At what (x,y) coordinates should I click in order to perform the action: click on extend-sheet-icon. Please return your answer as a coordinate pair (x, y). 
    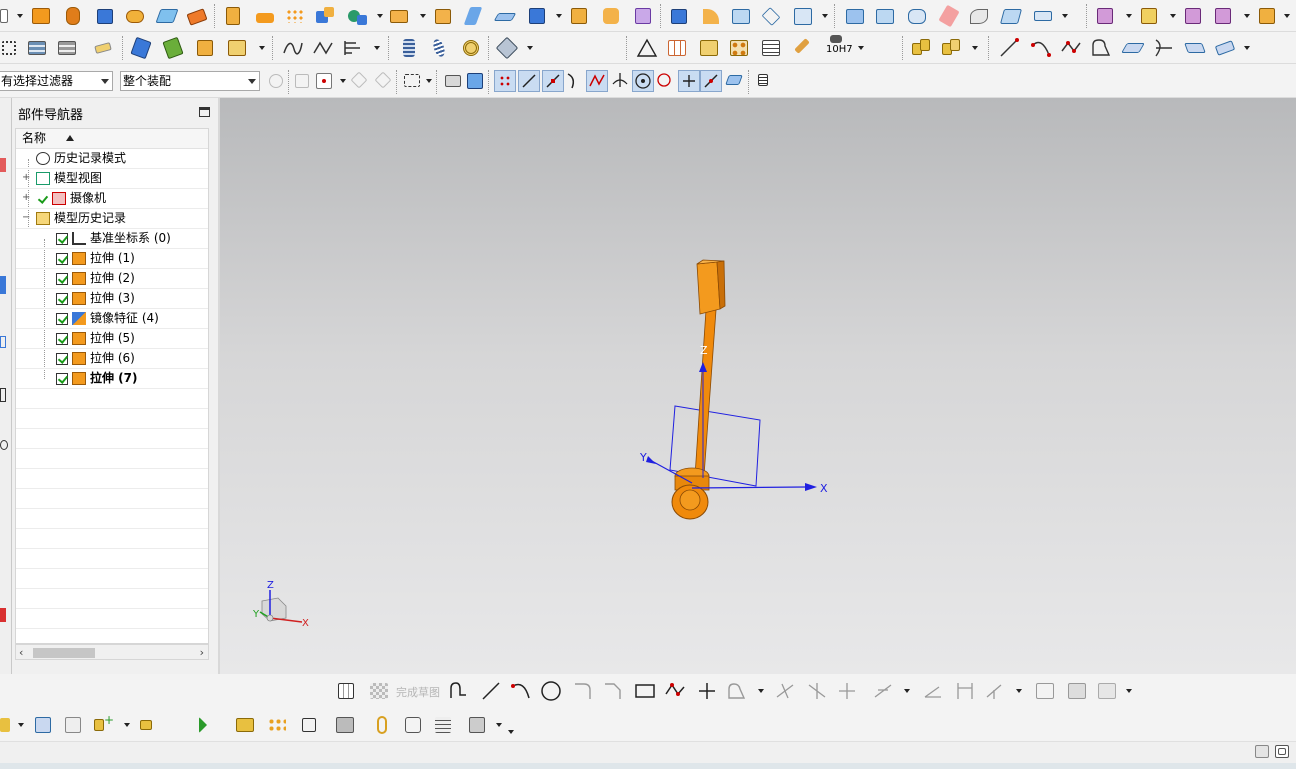
    Looking at the image, I should click on (949, 16).